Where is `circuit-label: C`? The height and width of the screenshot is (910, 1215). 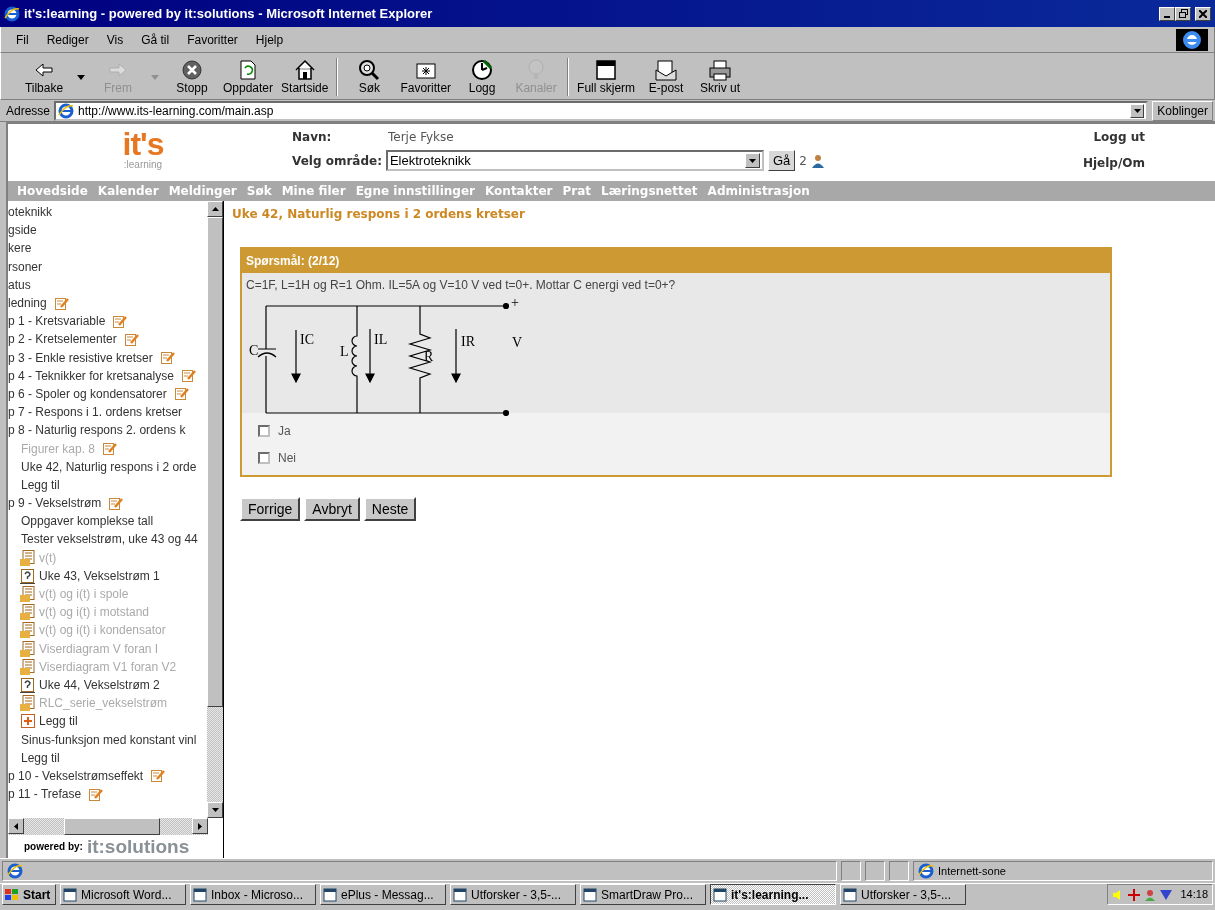 circuit-label: C is located at coordinates (254, 350).